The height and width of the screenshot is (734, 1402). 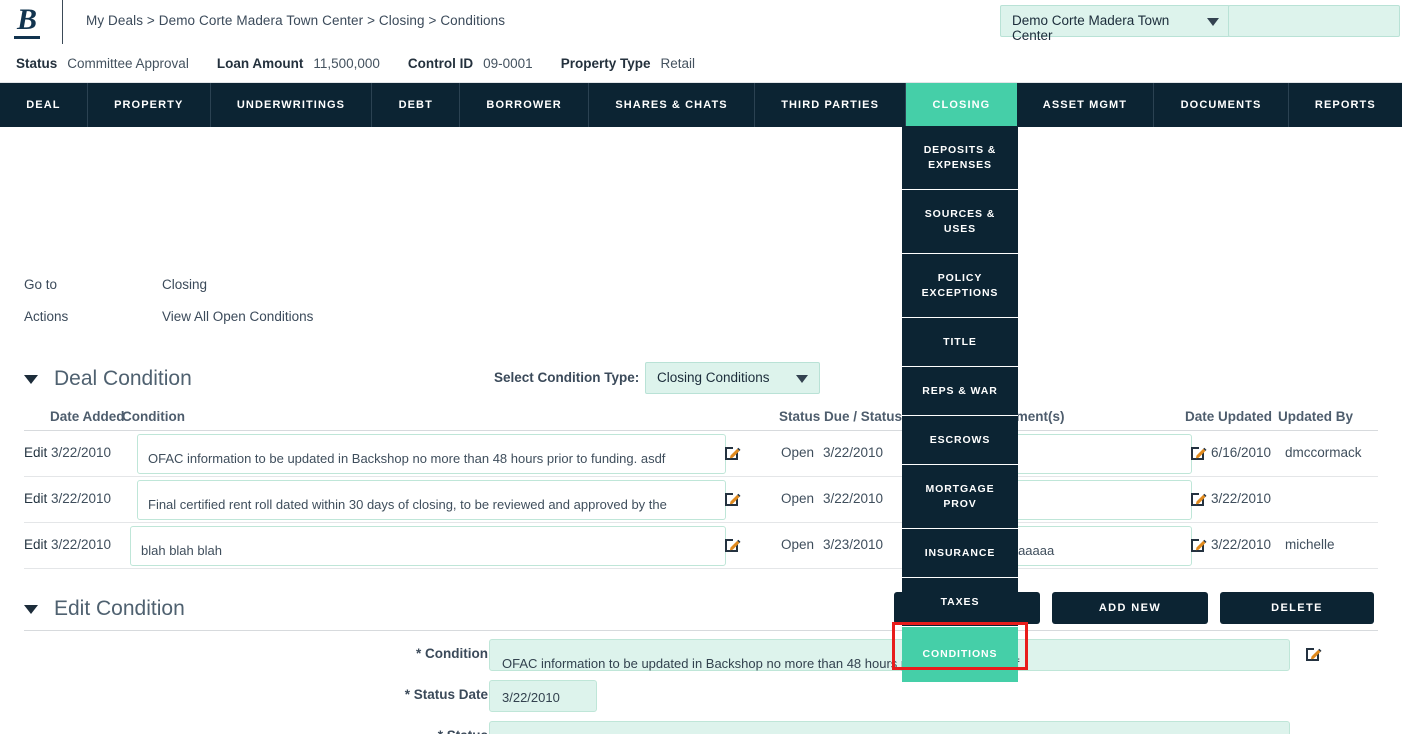 What do you see at coordinates (960, 553) in the screenshot?
I see `dropdown-item-insurance: INSURANCE` at bounding box center [960, 553].